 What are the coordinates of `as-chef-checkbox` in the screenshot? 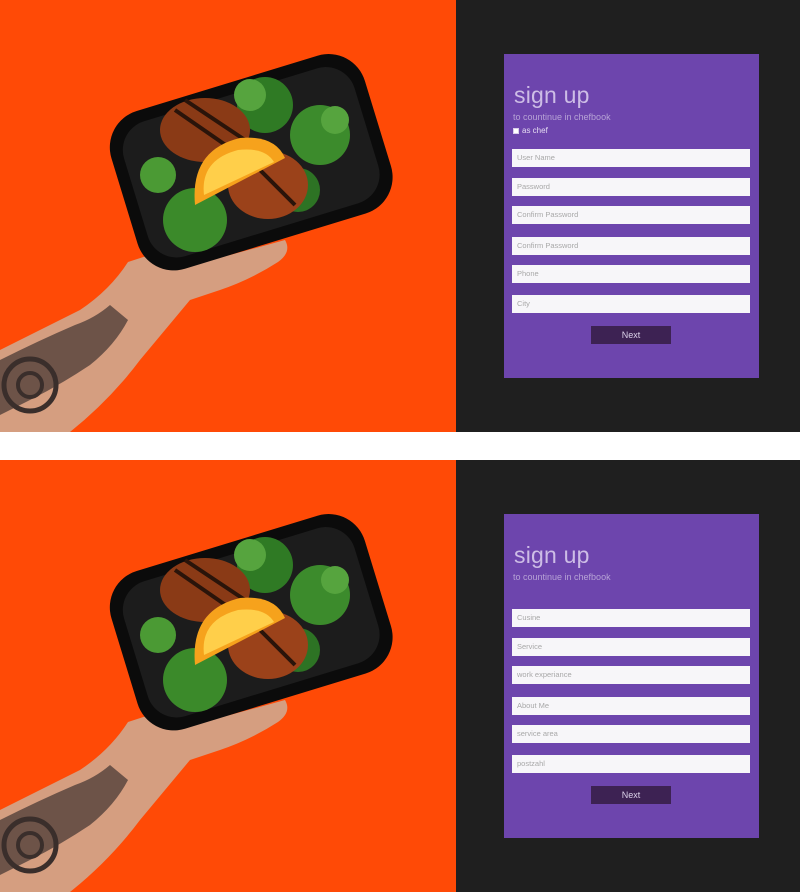 It's located at (516, 130).